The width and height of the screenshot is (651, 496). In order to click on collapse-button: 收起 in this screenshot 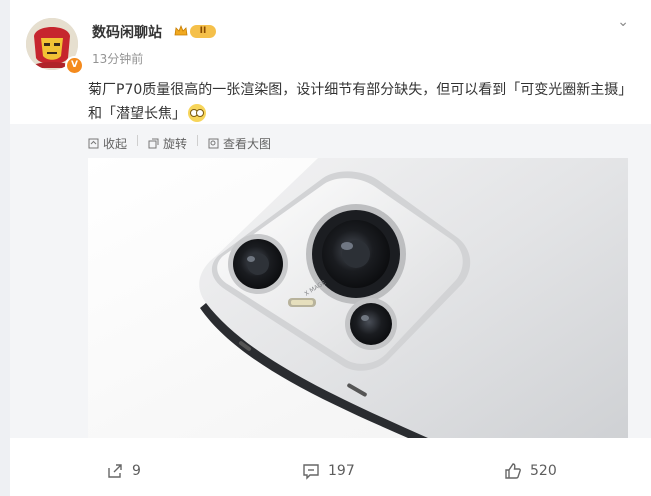, I will do `click(107, 143)`.